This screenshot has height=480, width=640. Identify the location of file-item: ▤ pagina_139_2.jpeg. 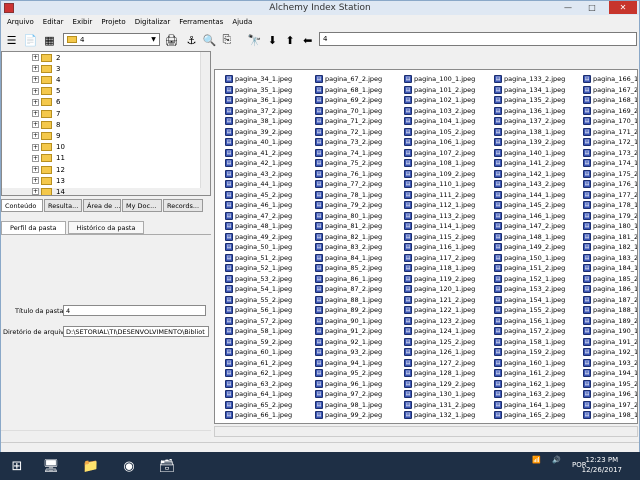
(529, 142).